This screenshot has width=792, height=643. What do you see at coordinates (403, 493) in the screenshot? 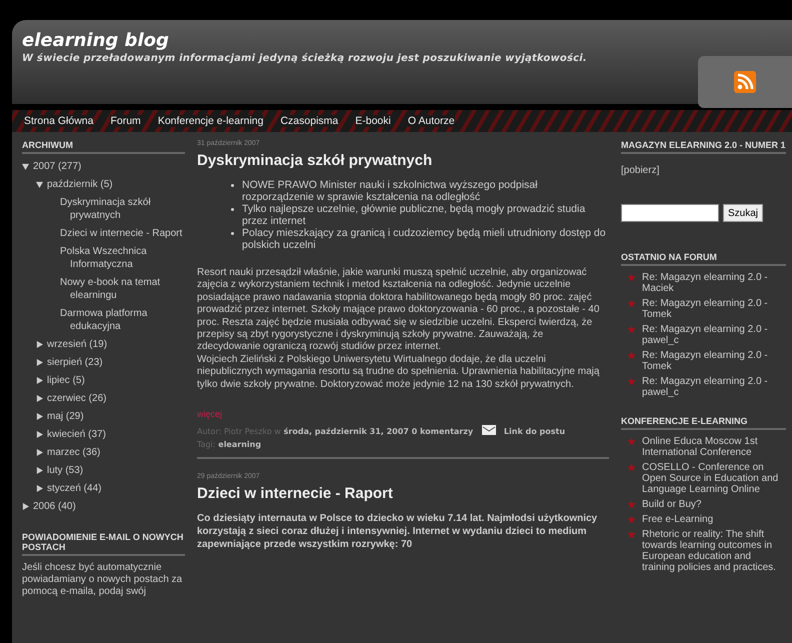
I see `post-title: Dzieci w internecie - Raport` at bounding box center [403, 493].